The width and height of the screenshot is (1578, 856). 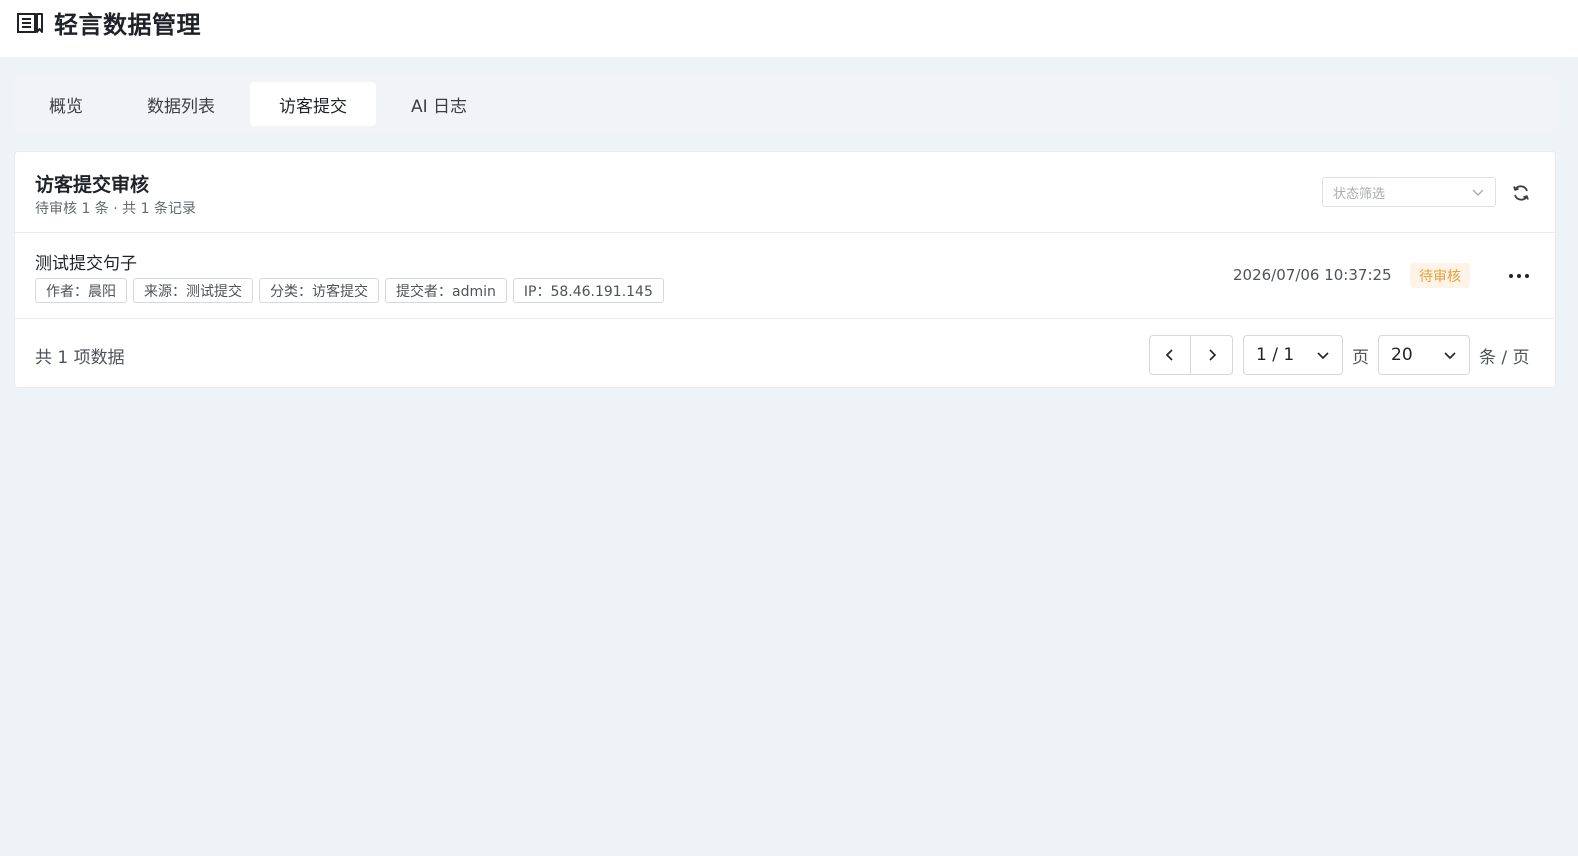 What do you see at coordinates (81, 290) in the screenshot?
I see `tag-author: 作者：晨阳` at bounding box center [81, 290].